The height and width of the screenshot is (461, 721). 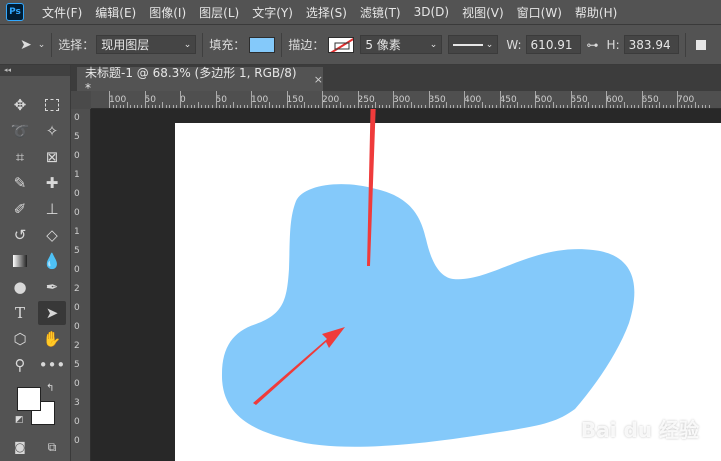 What do you see at coordinates (20, 287) in the screenshot?
I see `dodge-tool-icon: ●` at bounding box center [20, 287].